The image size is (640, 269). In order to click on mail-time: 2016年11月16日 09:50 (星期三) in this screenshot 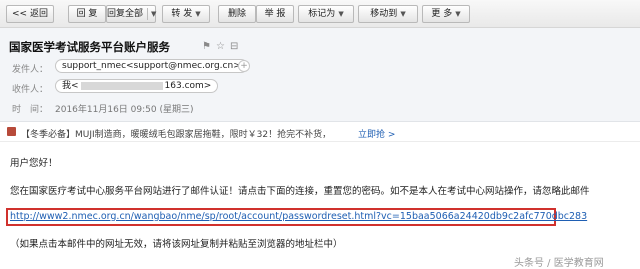, I will do `click(124, 110)`.